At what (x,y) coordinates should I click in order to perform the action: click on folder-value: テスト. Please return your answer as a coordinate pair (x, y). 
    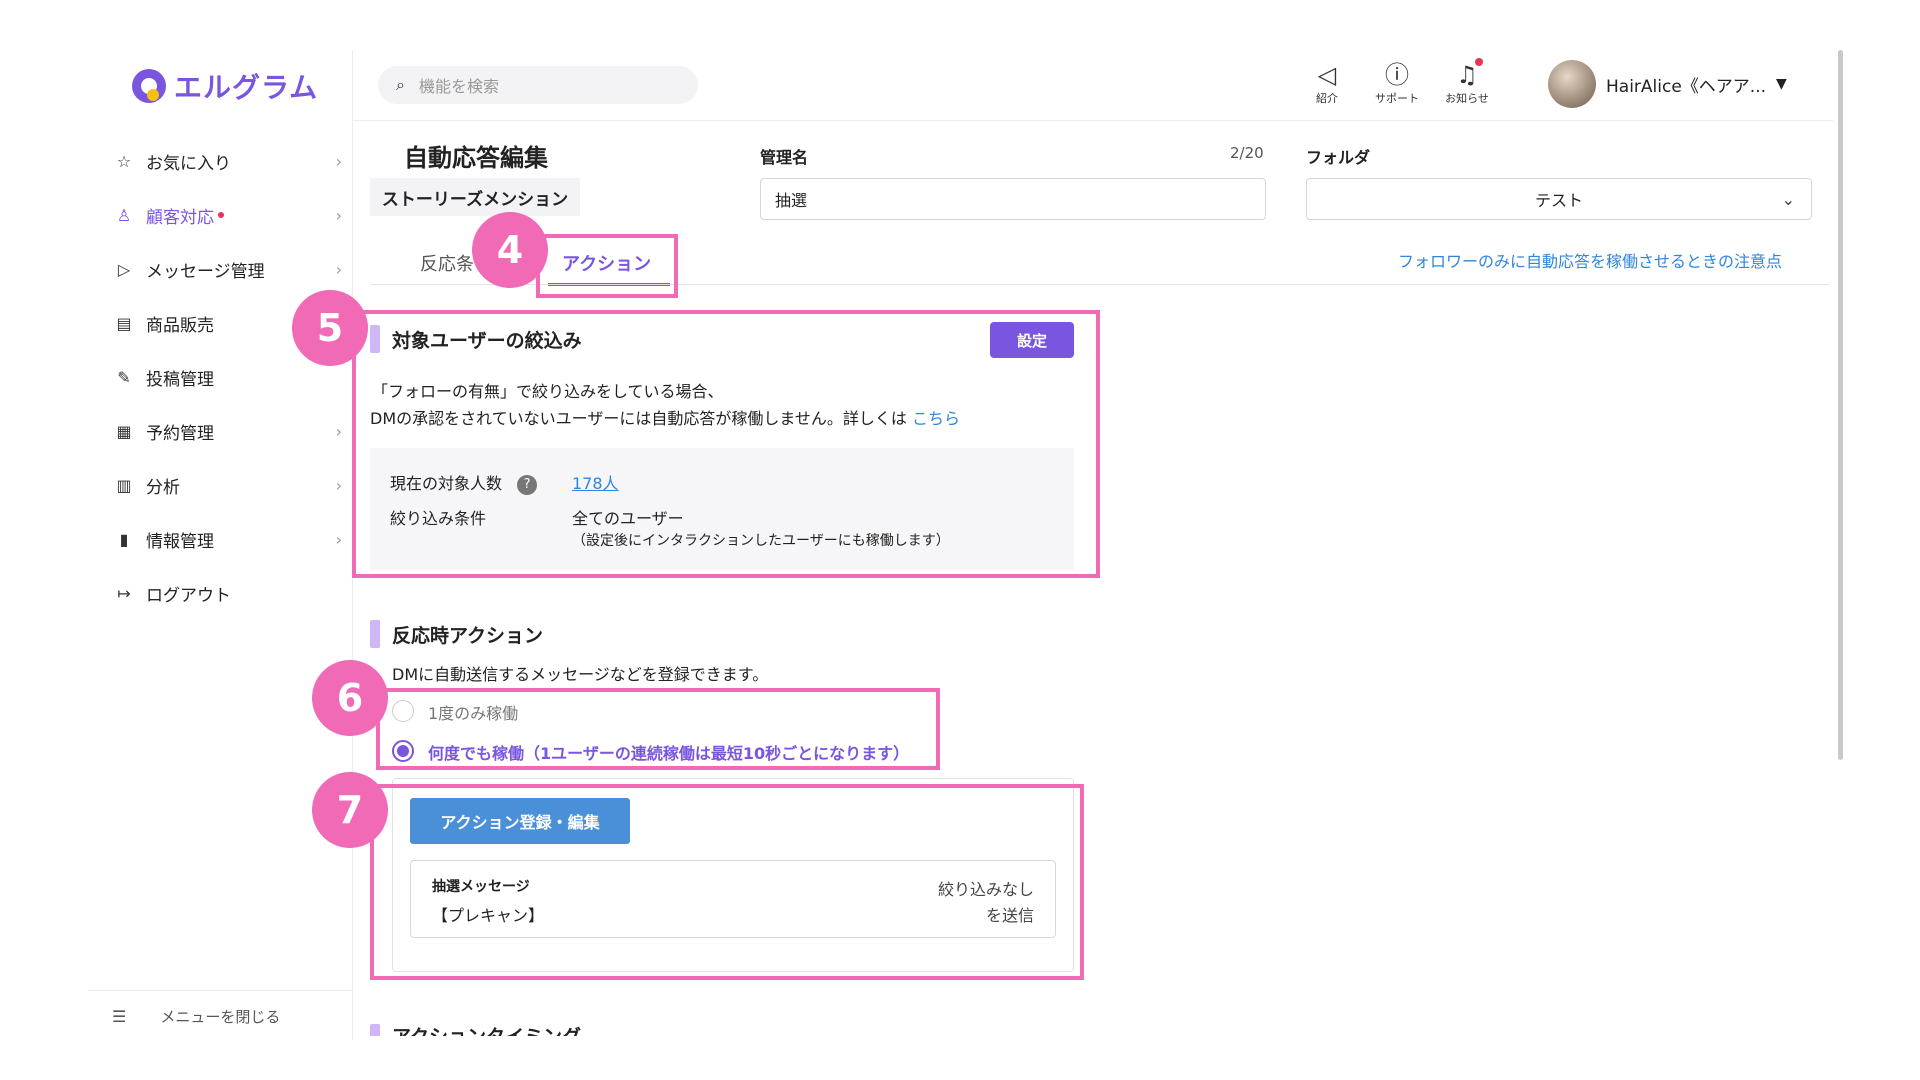
    Looking at the image, I should click on (1558, 200).